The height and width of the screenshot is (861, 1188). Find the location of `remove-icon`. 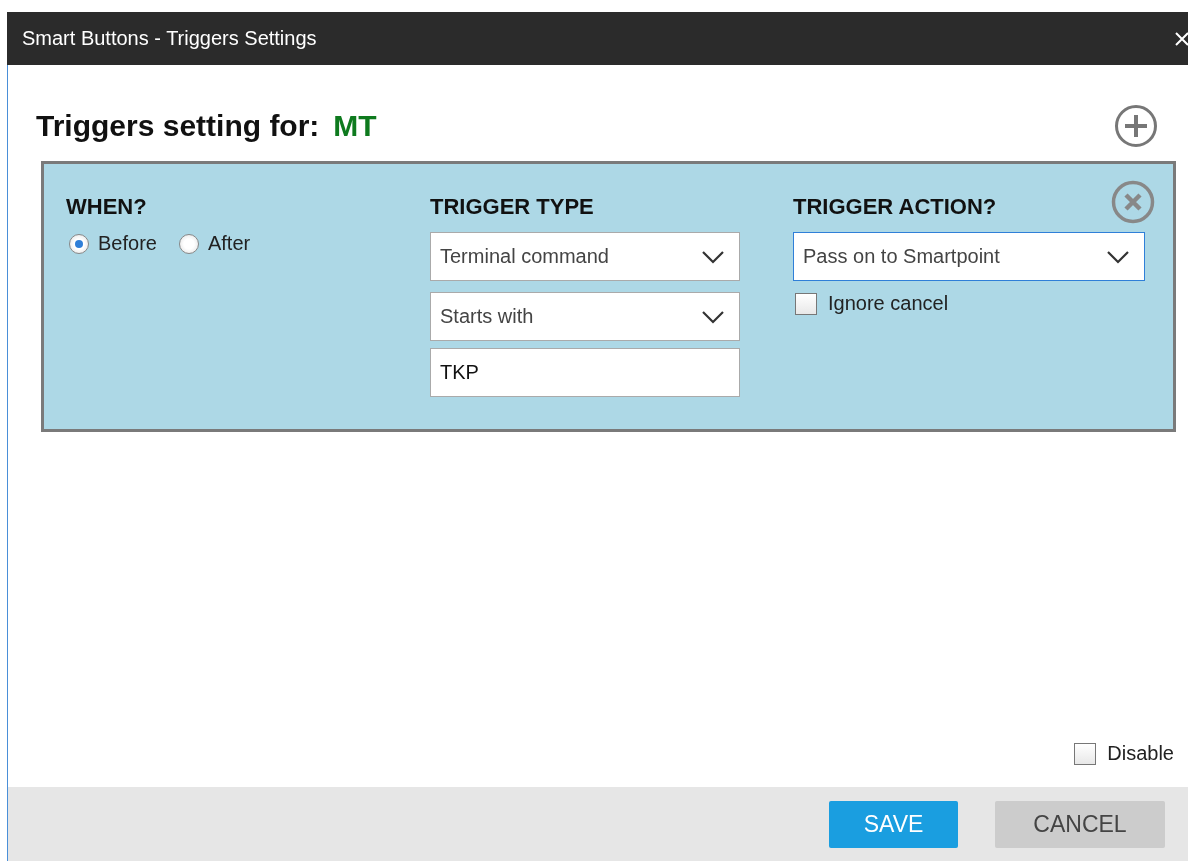

remove-icon is located at coordinates (1133, 202).